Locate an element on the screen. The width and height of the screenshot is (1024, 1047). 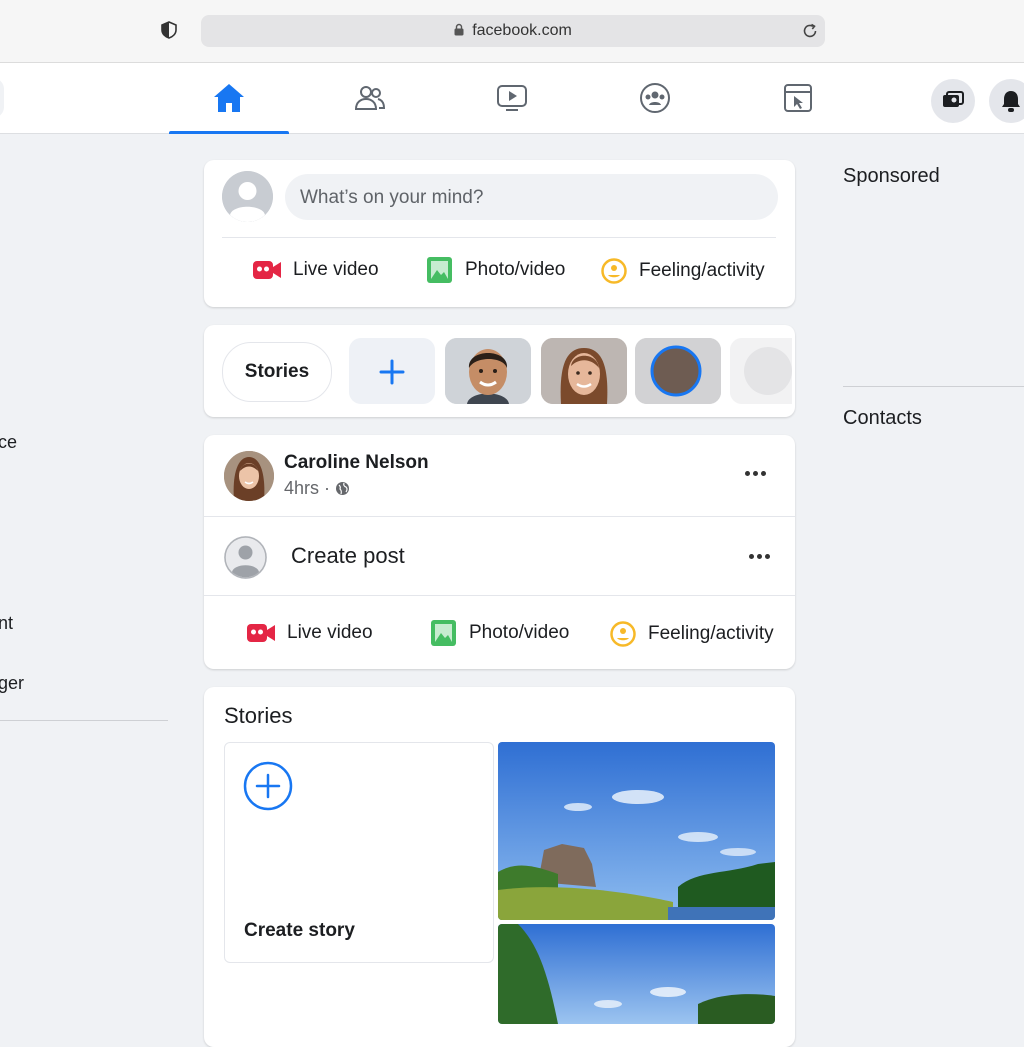
add-story-button is located at coordinates (392, 371).